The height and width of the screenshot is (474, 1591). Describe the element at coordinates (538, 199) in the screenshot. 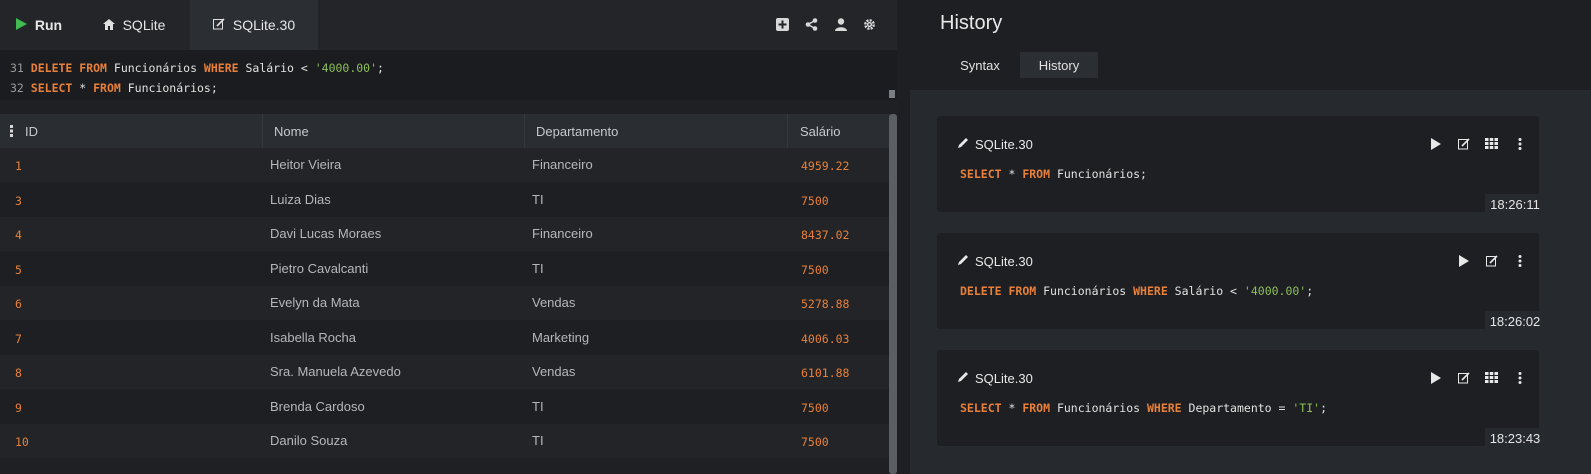

I see `cell-departamento: TI` at that location.